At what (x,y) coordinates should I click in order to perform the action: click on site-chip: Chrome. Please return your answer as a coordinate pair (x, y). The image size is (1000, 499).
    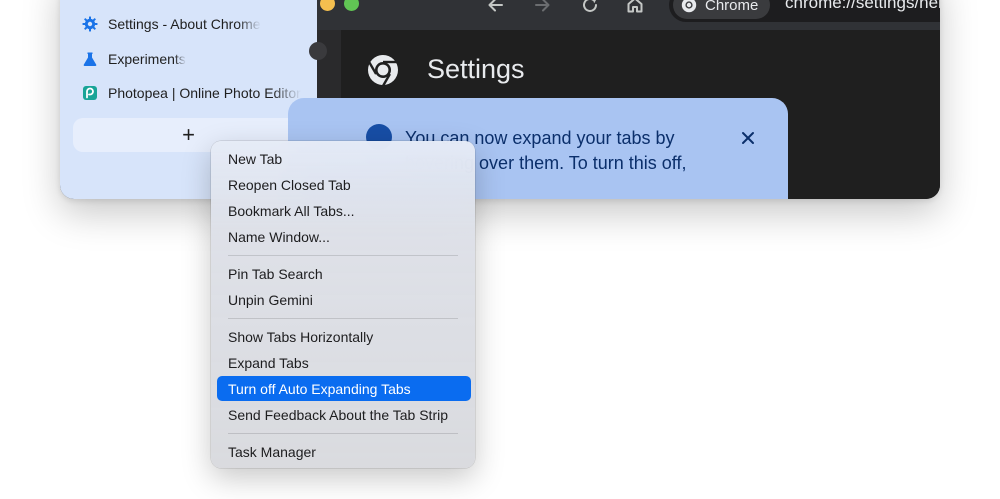
    Looking at the image, I should click on (722, 9).